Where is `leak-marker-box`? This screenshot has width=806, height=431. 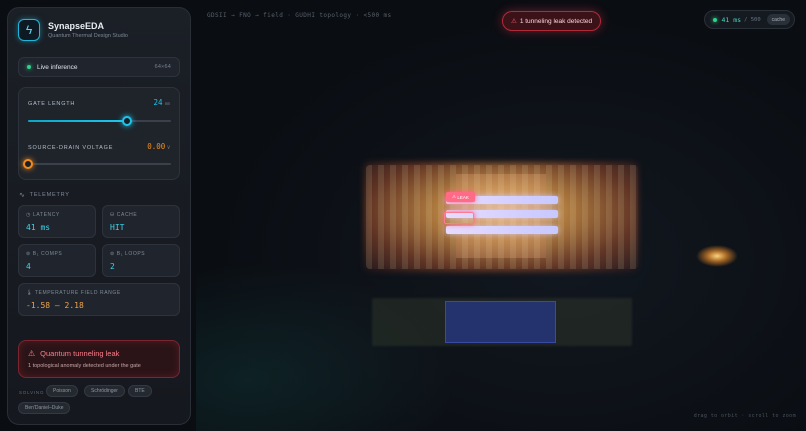
leak-marker-box is located at coordinates (459, 218).